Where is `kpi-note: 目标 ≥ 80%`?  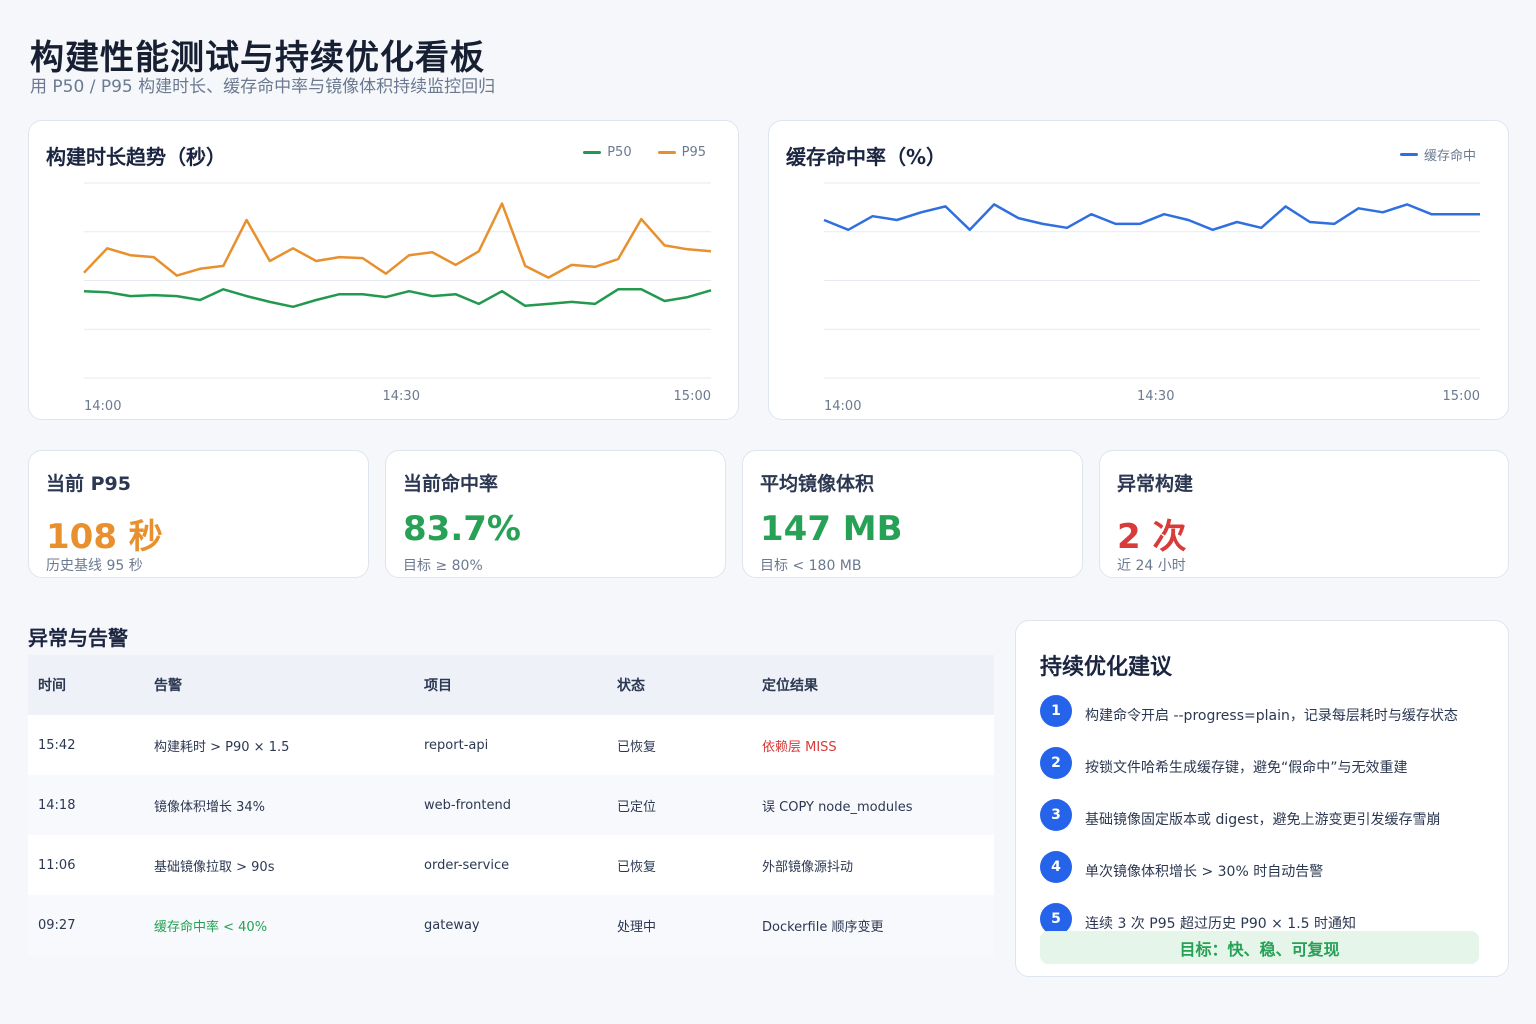
kpi-note: 目标 ≥ 80% is located at coordinates (443, 566).